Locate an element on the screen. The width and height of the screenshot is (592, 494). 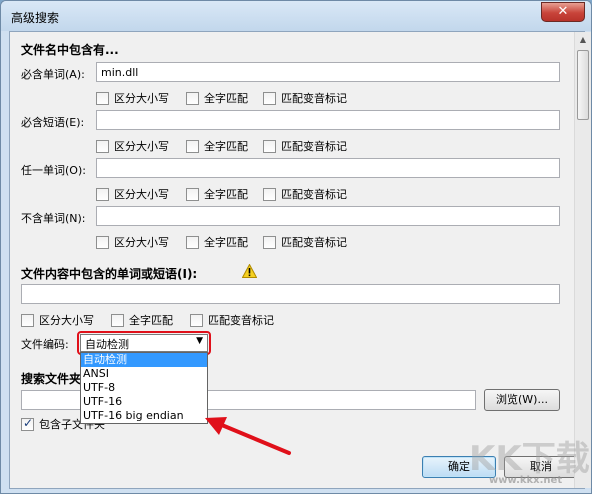
any-word-label: 任一单词(O): is located at coordinates (53, 170).